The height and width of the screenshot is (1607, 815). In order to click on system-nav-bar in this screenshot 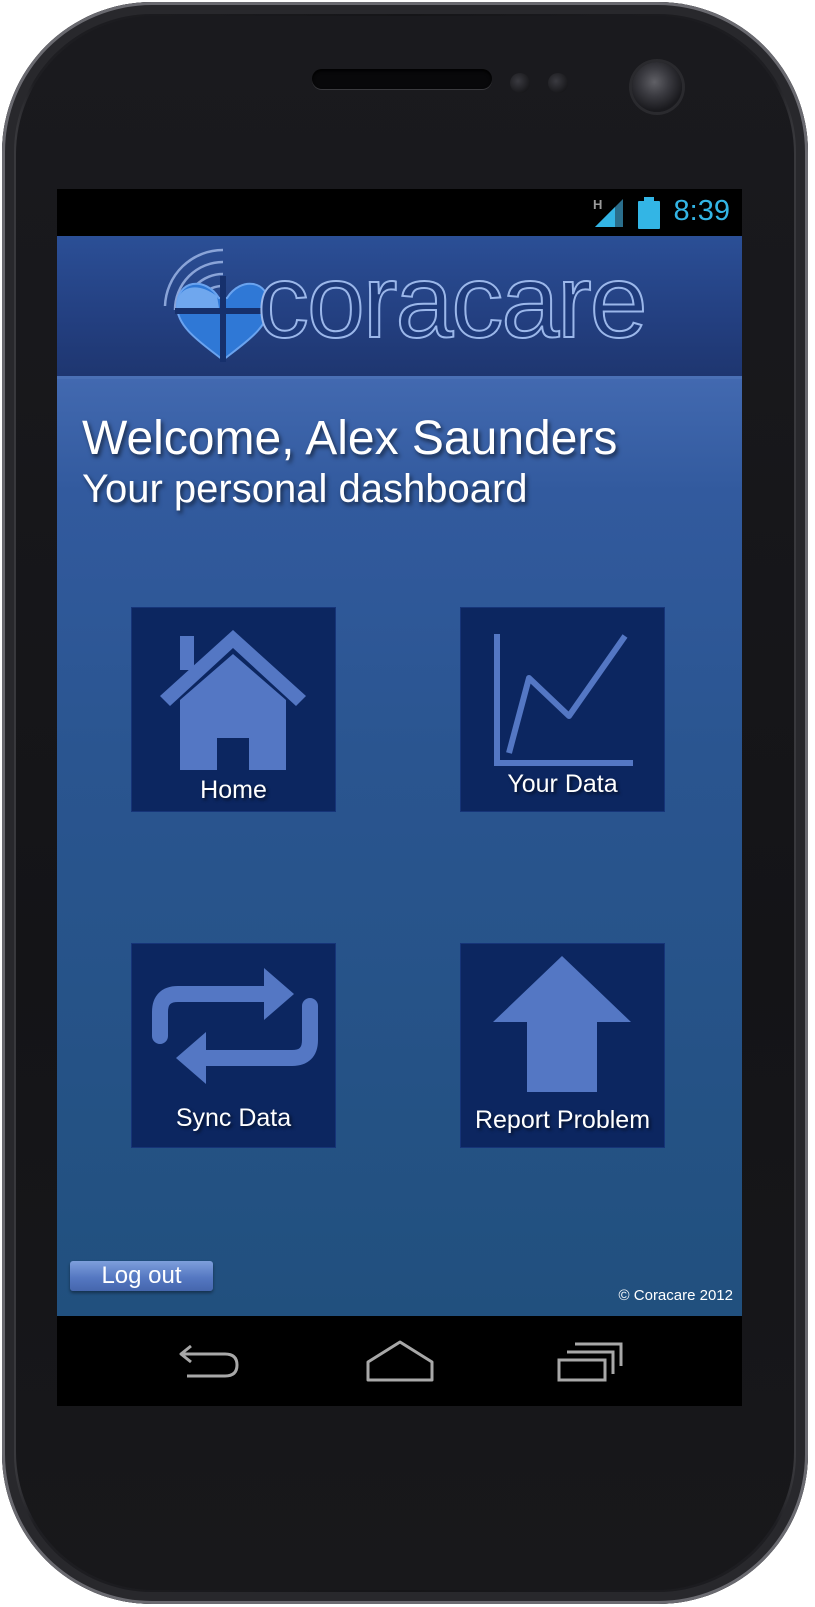, I will do `click(399, 1361)`.